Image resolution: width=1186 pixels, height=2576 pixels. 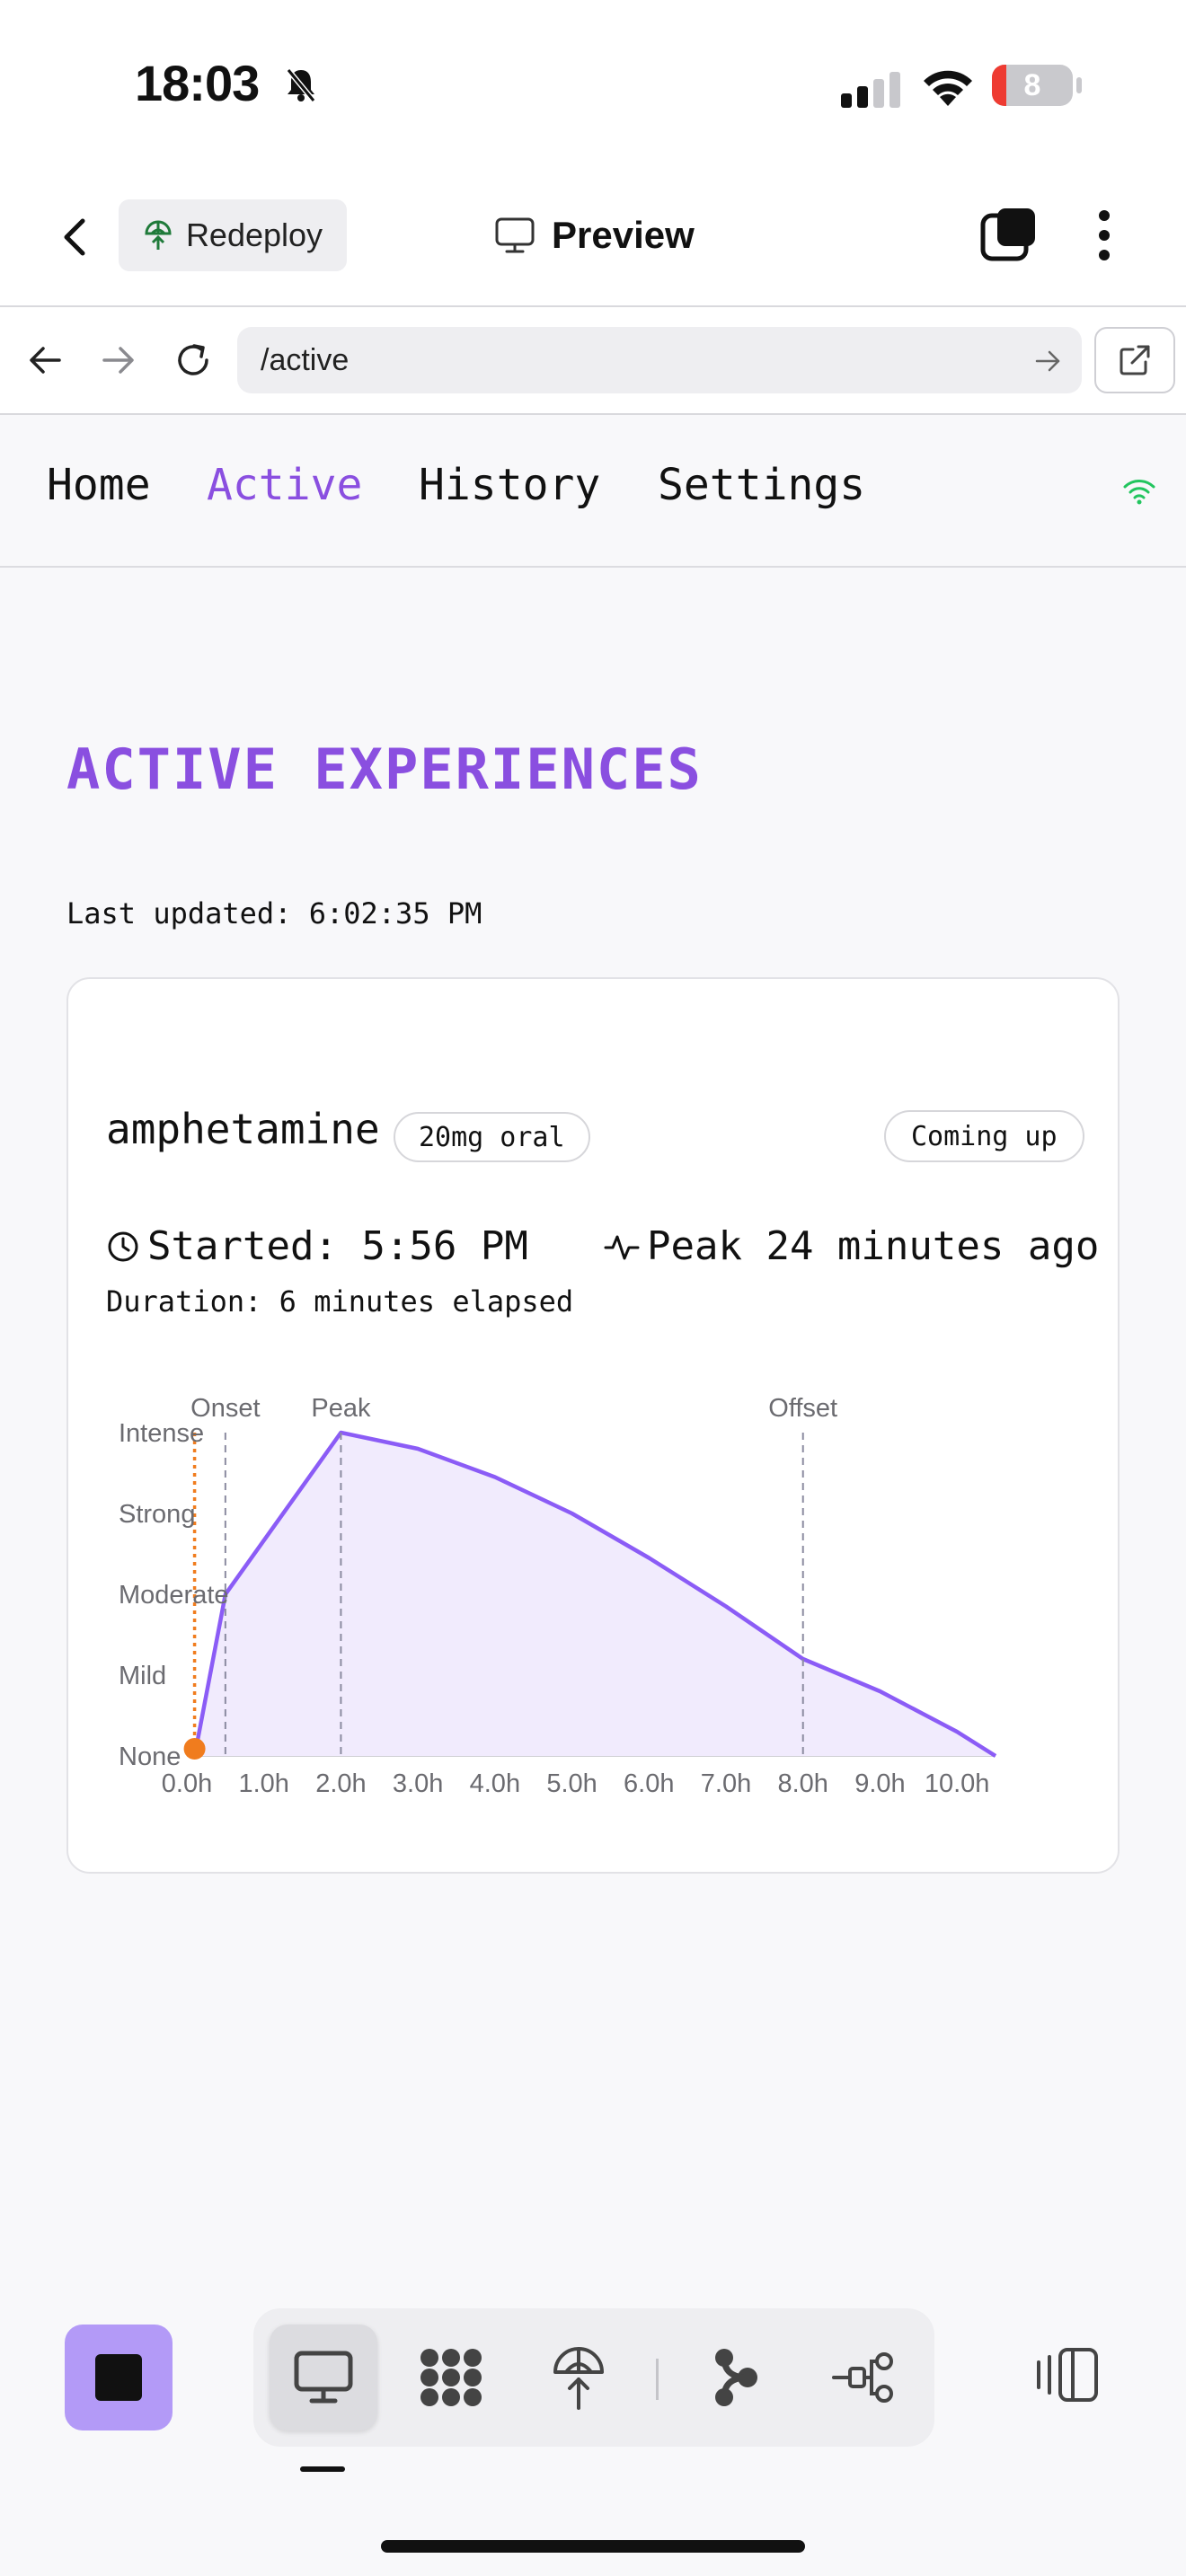 I want to click on back-chevron-icon, so click(x=75, y=237).